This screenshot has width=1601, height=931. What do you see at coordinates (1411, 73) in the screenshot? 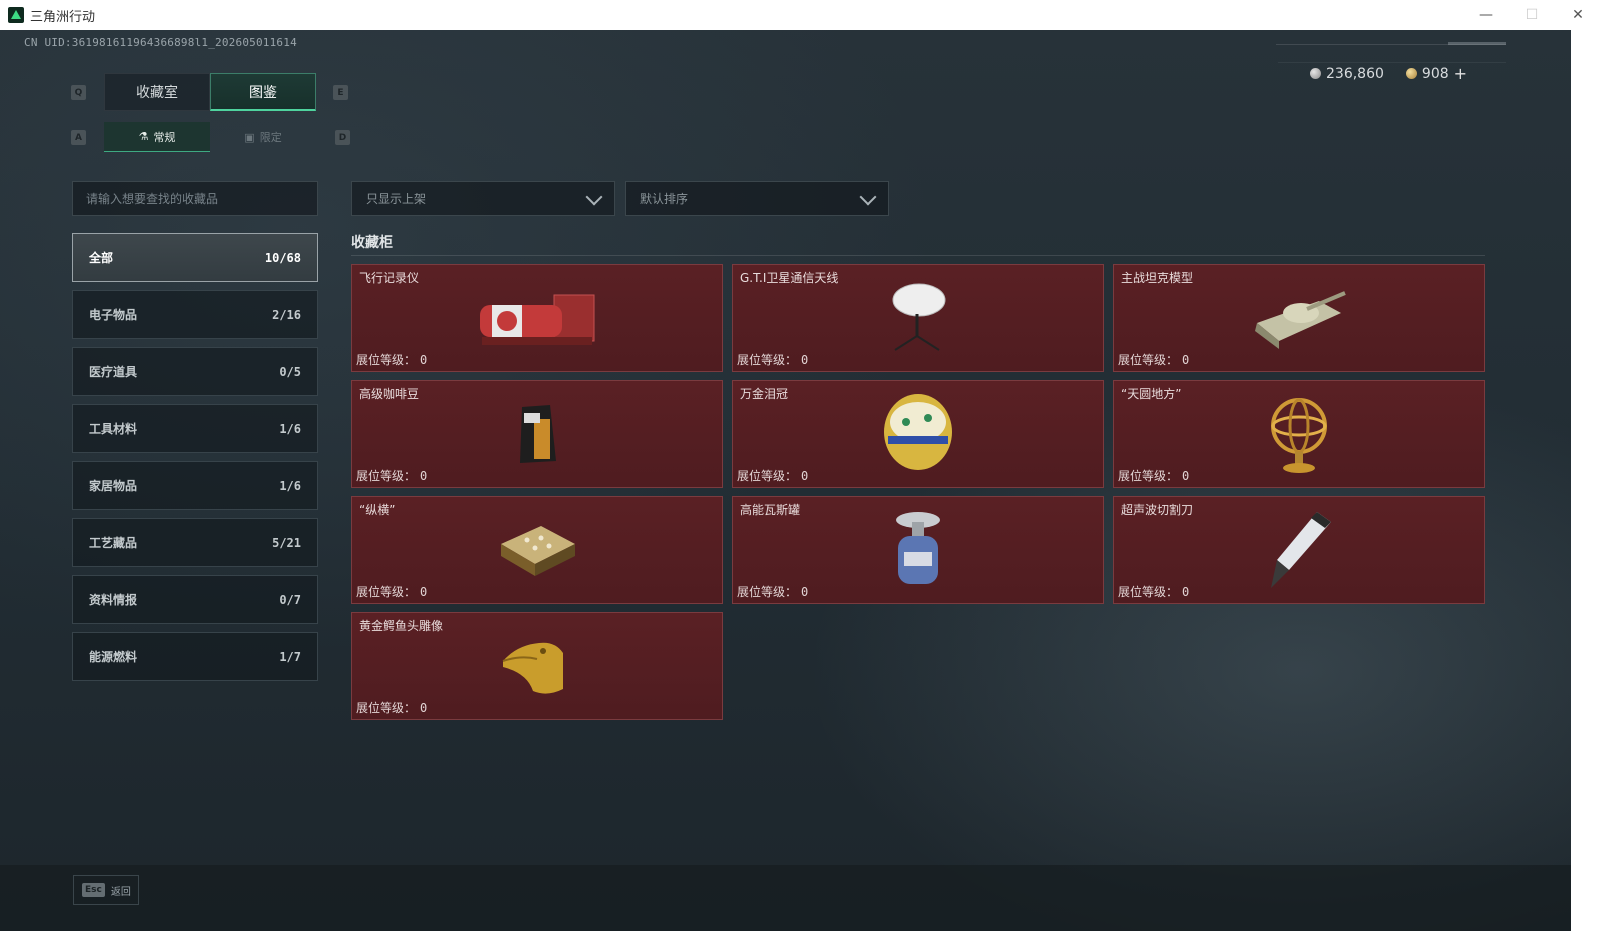
I see `gold-coin-icon` at bounding box center [1411, 73].